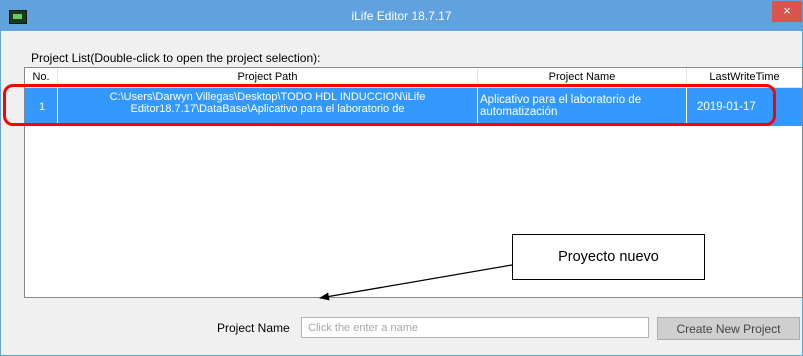 Image resolution: width=803 pixels, height=356 pixels. What do you see at coordinates (416, 282) in the screenshot?
I see `callout-arrow` at bounding box center [416, 282].